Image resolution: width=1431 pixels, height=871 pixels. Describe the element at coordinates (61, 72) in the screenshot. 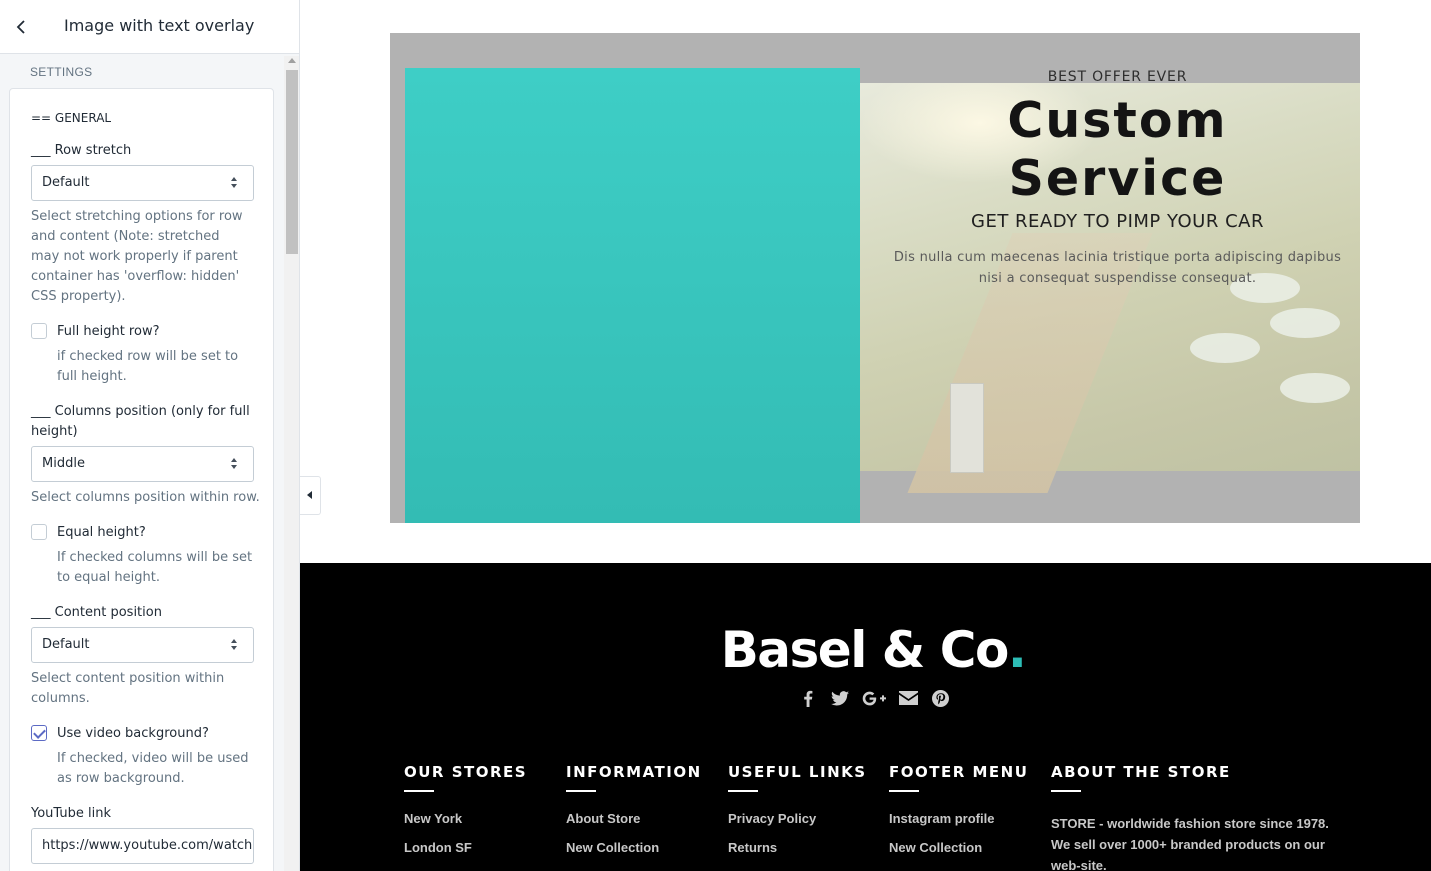

I see `settings-section-label: SETTINGS` at that location.